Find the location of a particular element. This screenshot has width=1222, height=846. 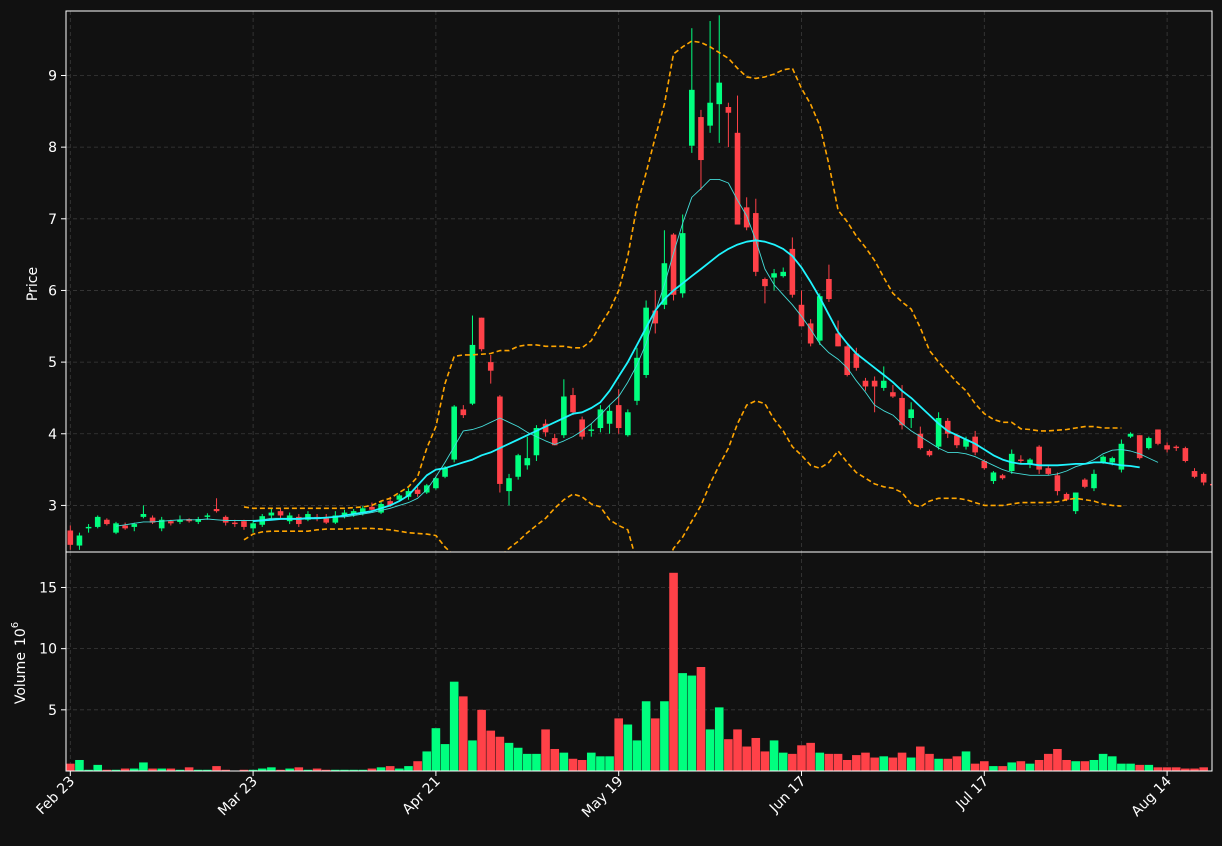

volume-y-tick-label: 5 is located at coordinates (52, 711).